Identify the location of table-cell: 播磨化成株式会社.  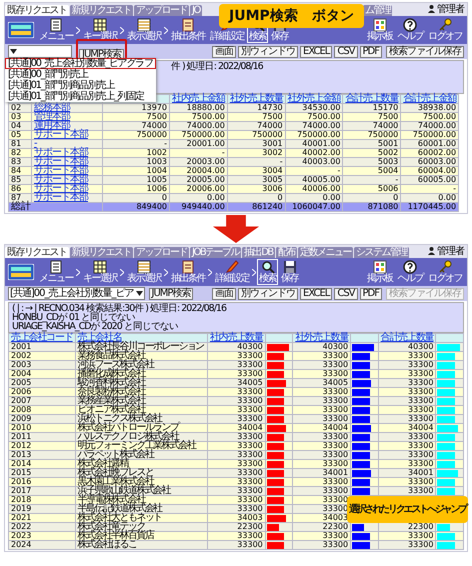
(141, 374).